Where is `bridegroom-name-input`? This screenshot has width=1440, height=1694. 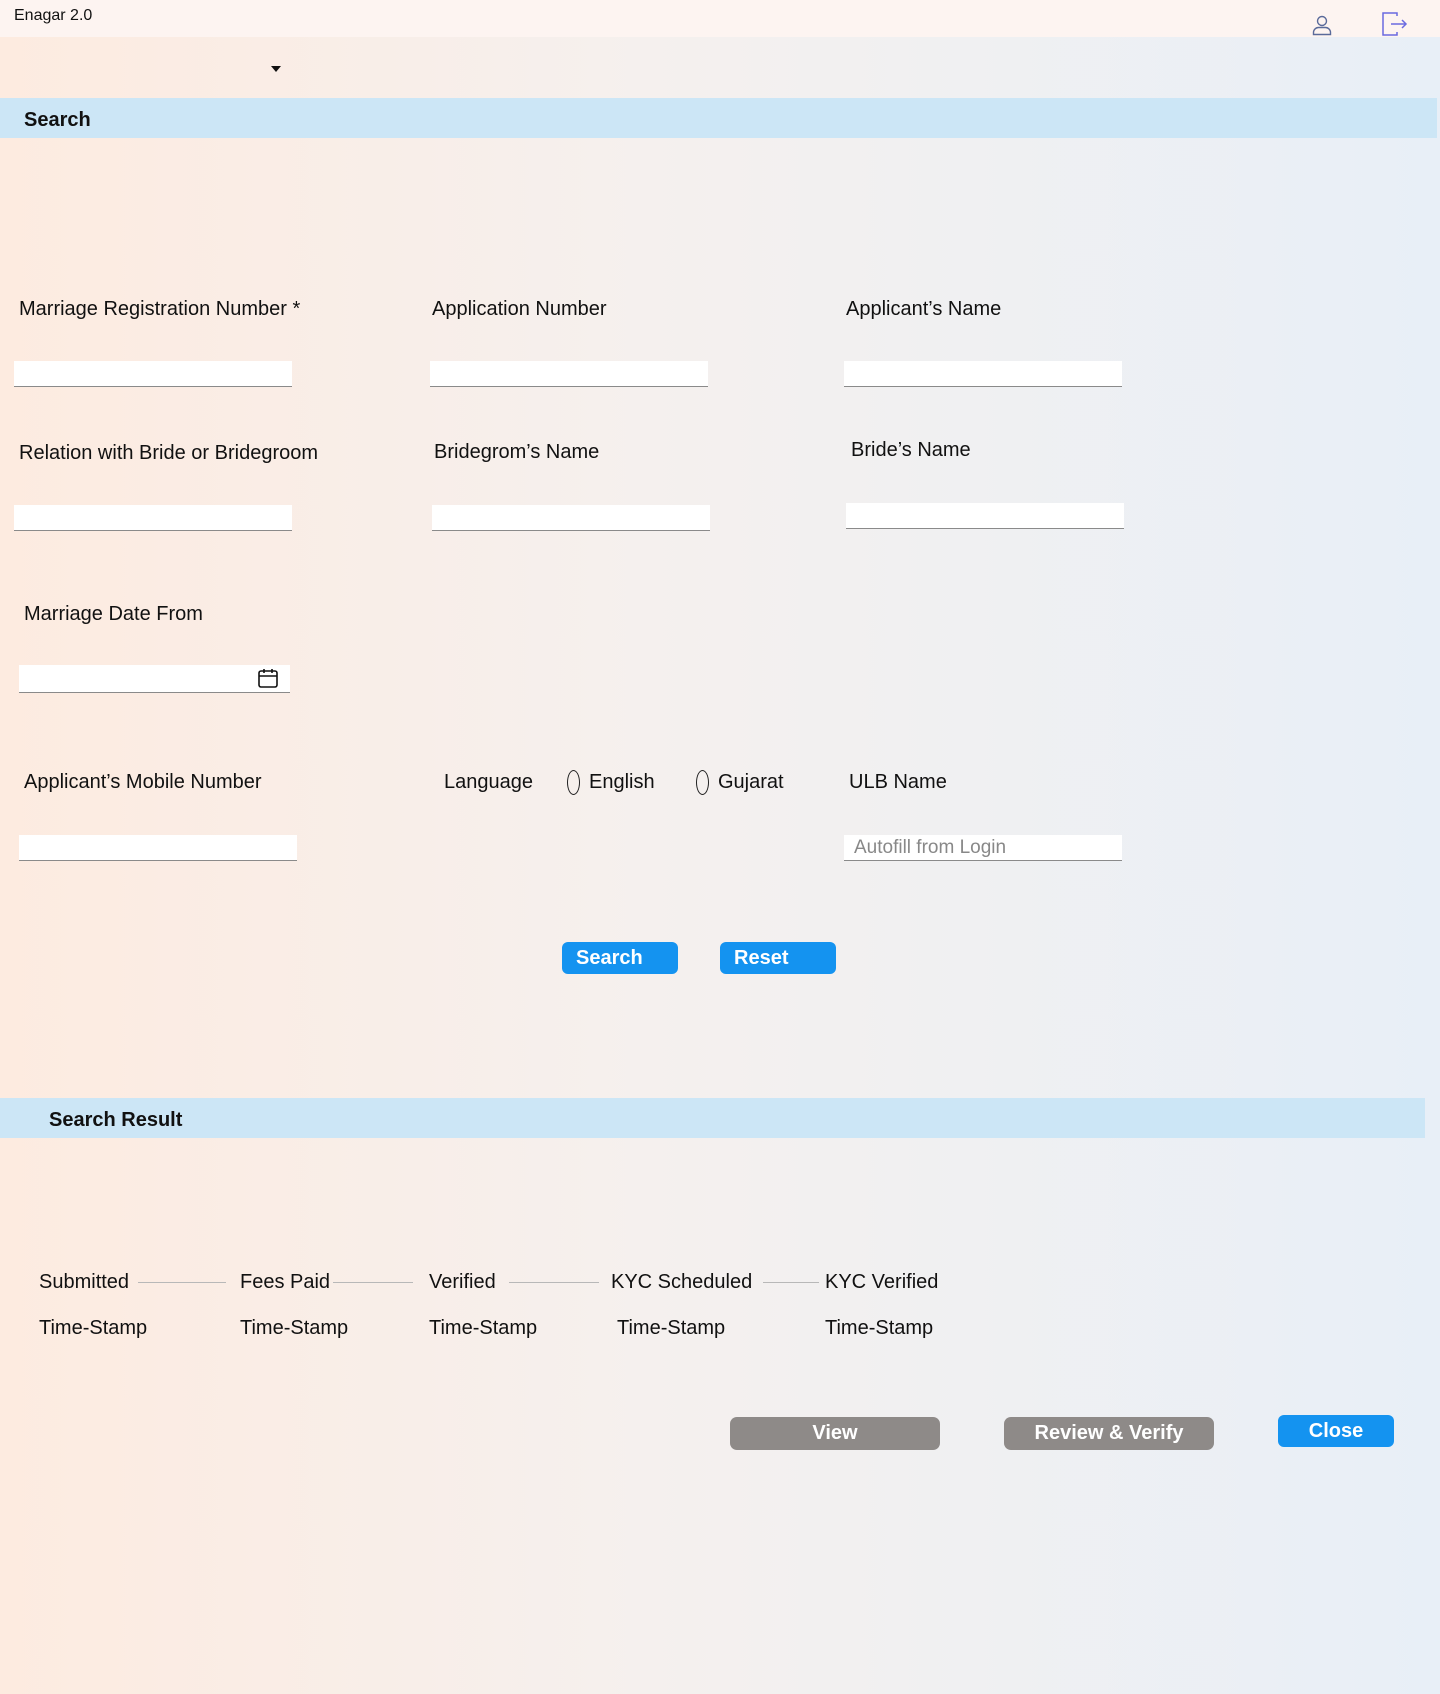 bridegroom-name-input is located at coordinates (571, 518).